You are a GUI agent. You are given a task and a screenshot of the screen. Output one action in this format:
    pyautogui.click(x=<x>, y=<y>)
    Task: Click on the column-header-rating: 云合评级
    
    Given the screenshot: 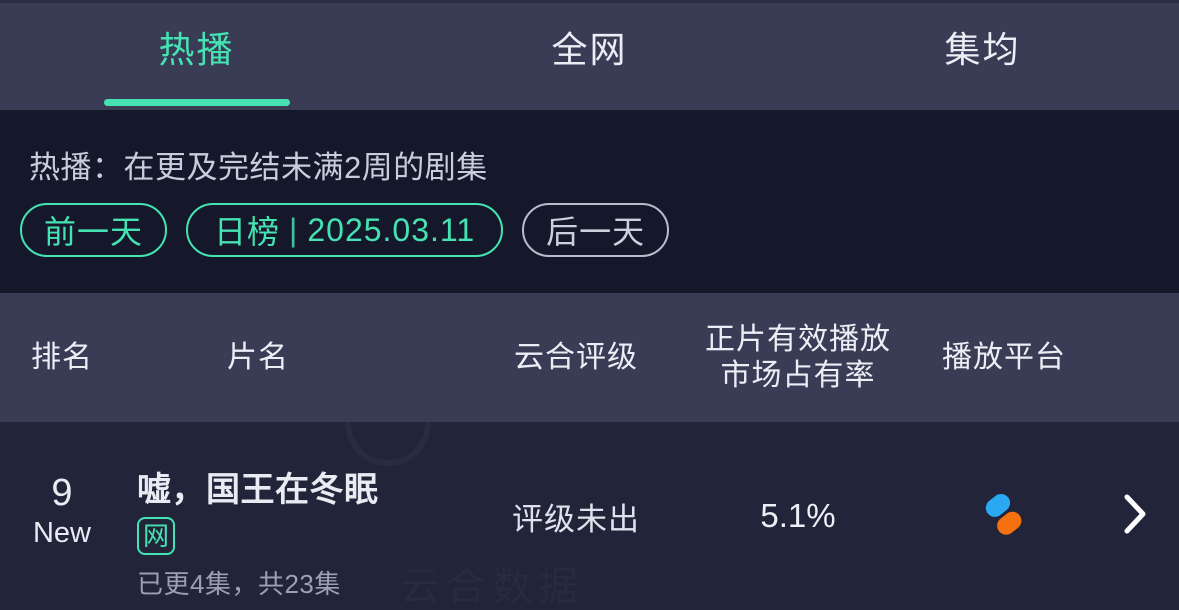 What is the action you would take?
    pyautogui.click(x=576, y=357)
    